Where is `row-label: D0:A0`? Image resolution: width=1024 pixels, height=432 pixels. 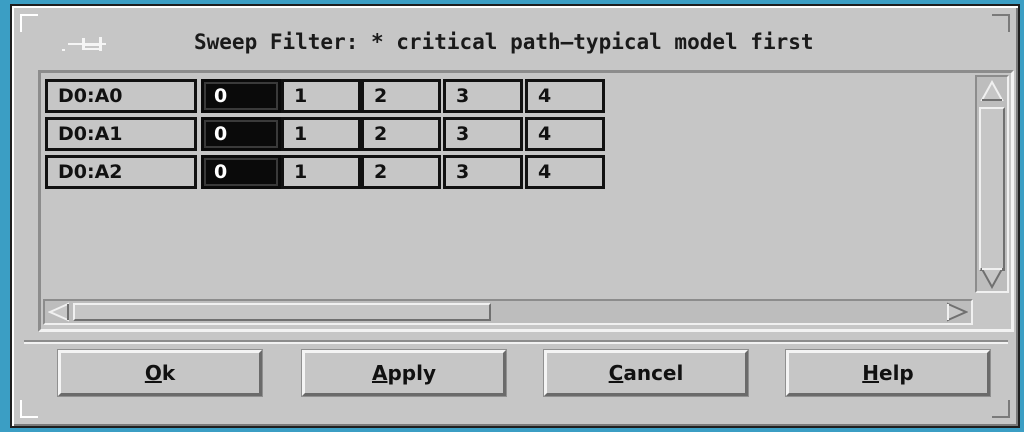 row-label: D0:A0 is located at coordinates (121, 96).